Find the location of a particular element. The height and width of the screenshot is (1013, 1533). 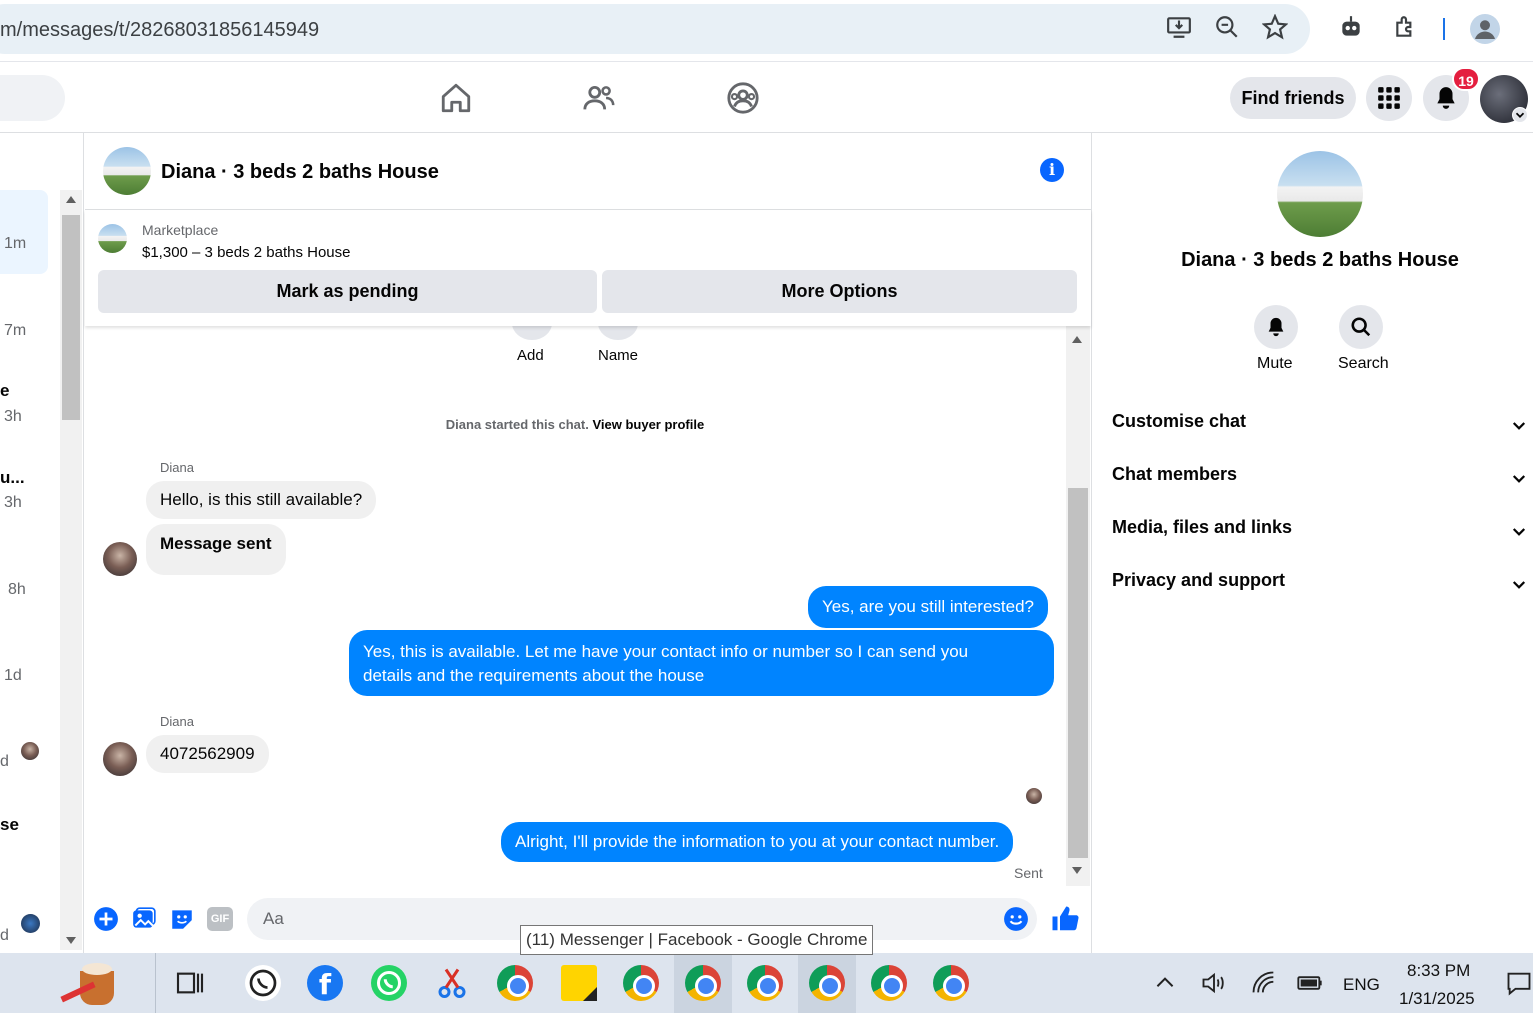

clock-time: 8:33 PM is located at coordinates (1438, 971).